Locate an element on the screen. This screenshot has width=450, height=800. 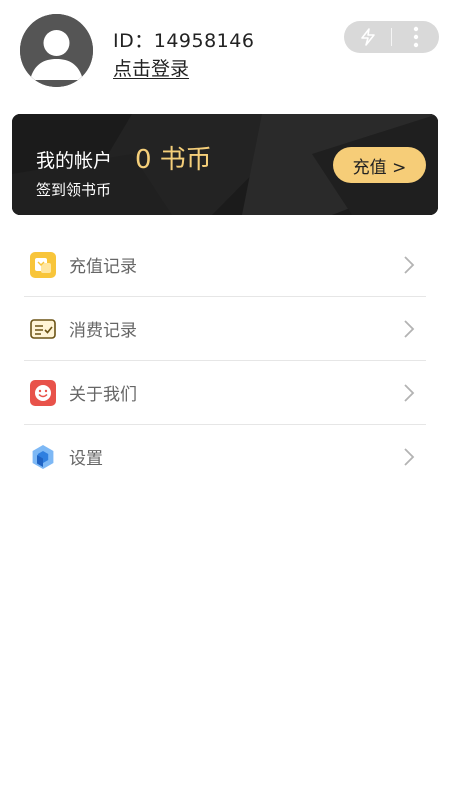
recharge-record-icon is located at coordinates (43, 265).